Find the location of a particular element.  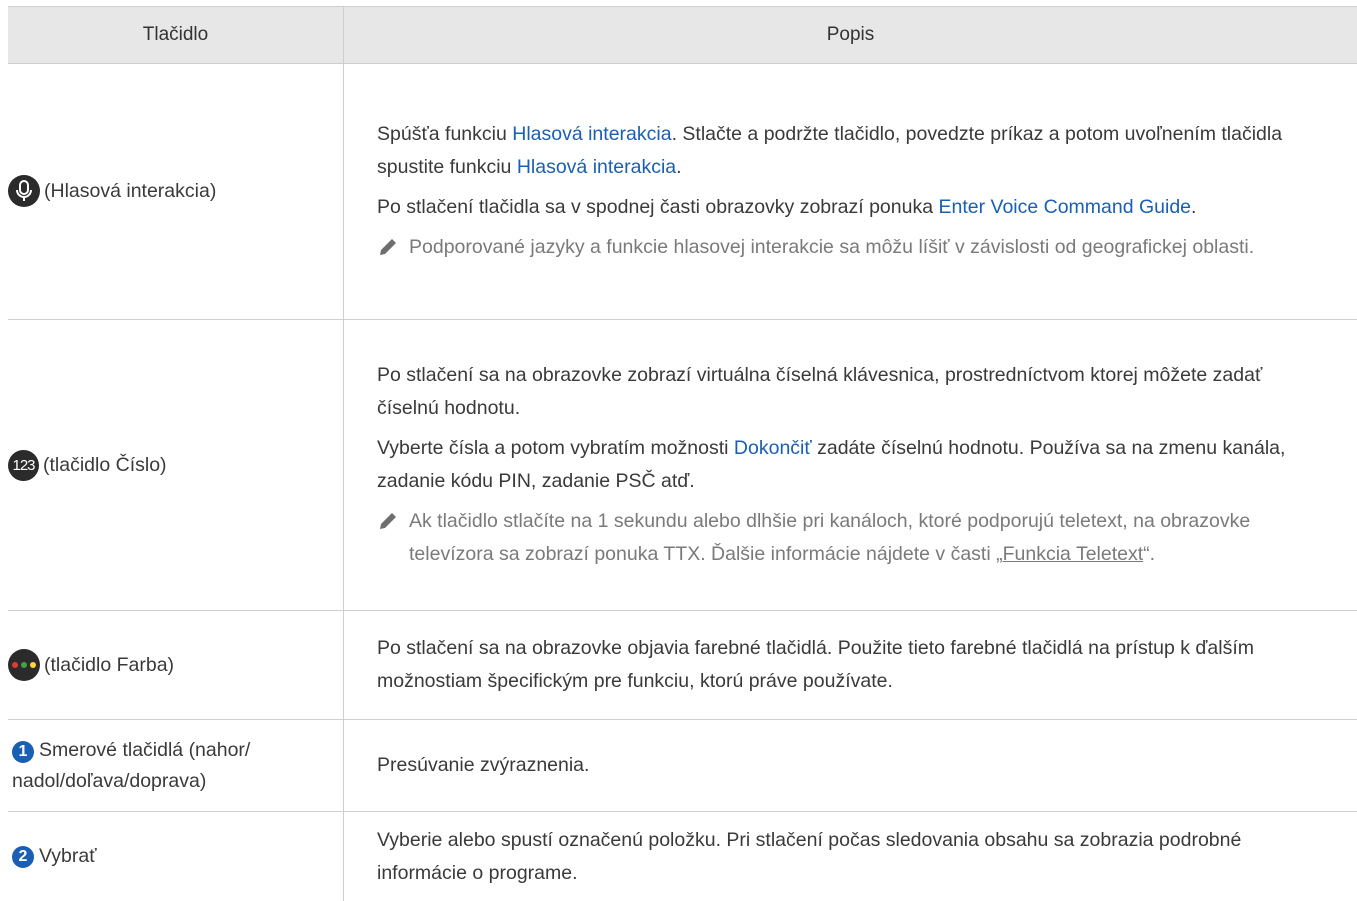

badge-1: 1 is located at coordinates (23, 751).